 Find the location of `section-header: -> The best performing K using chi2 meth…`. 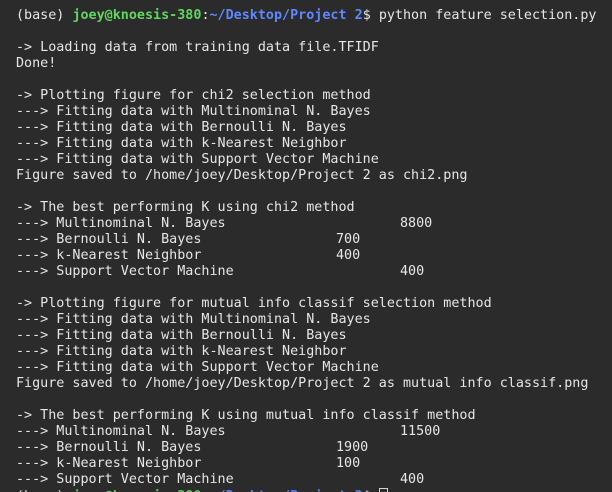

section-header: -> The best performing K using chi2 meth… is located at coordinates (185, 207).